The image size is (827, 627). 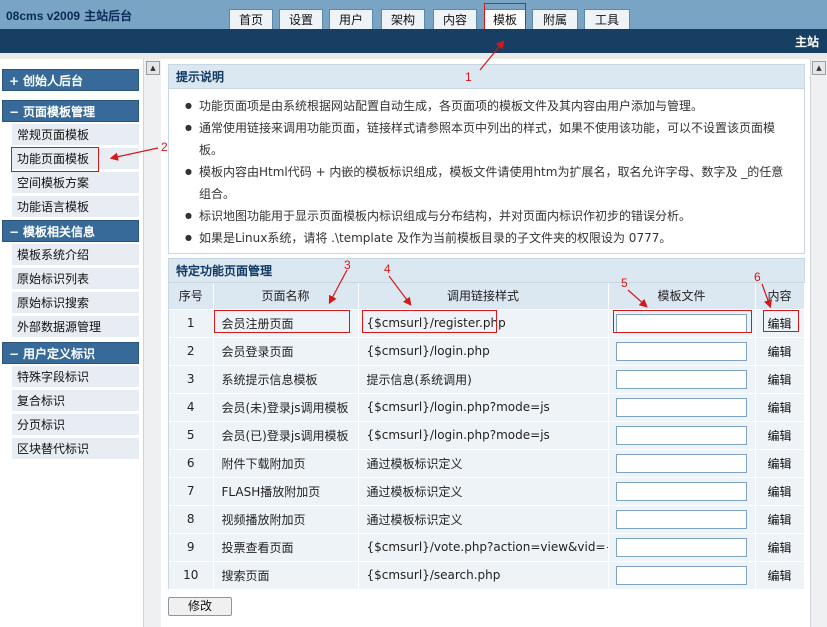 I want to click on nav-tab-tools: 工具, so click(x=607, y=19).